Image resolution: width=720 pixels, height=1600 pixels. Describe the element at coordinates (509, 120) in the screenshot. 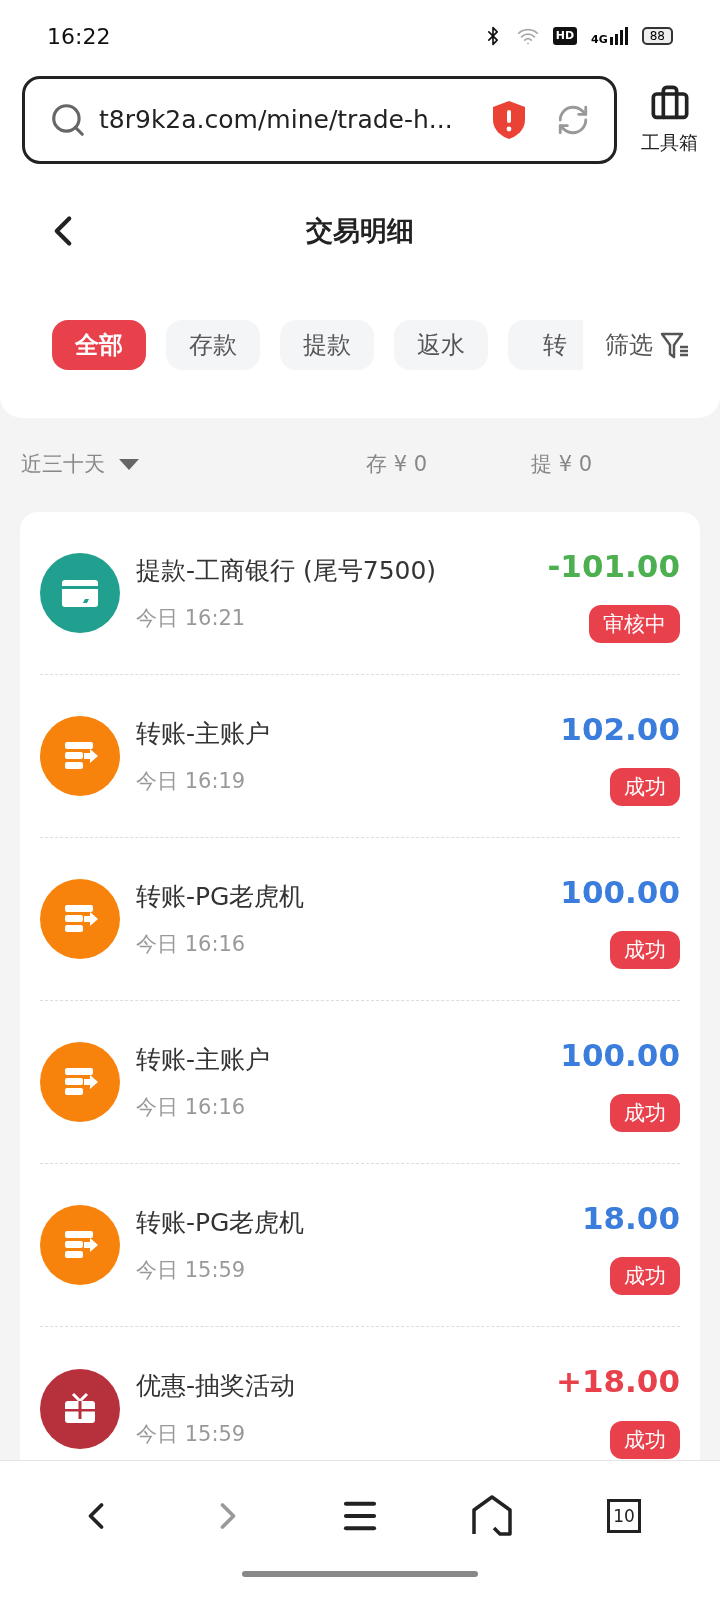

I see `warning-shield-icon` at that location.